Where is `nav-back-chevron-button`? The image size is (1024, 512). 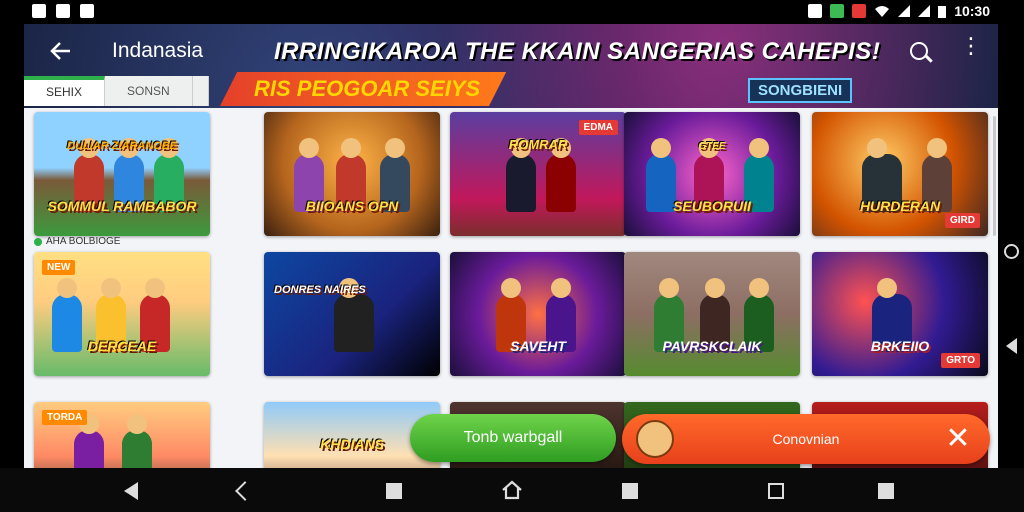
nav-back-chevron-button is located at coordinates (245, 491).